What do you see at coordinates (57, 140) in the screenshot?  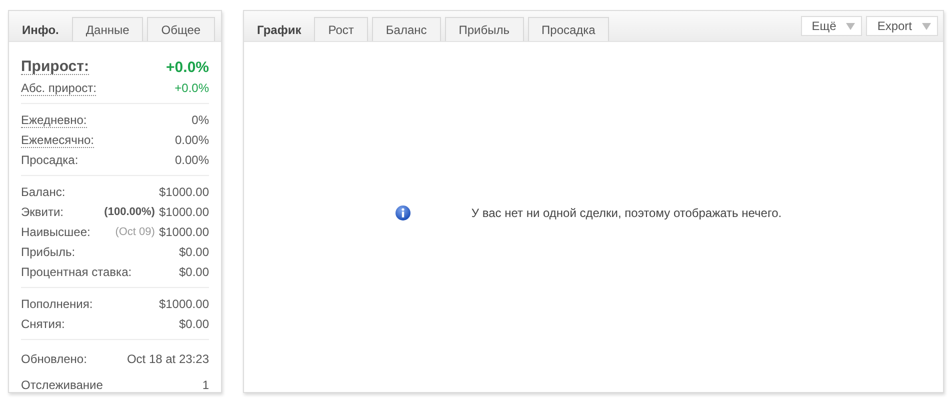 I see `stat-label: Ежемесячно:` at bounding box center [57, 140].